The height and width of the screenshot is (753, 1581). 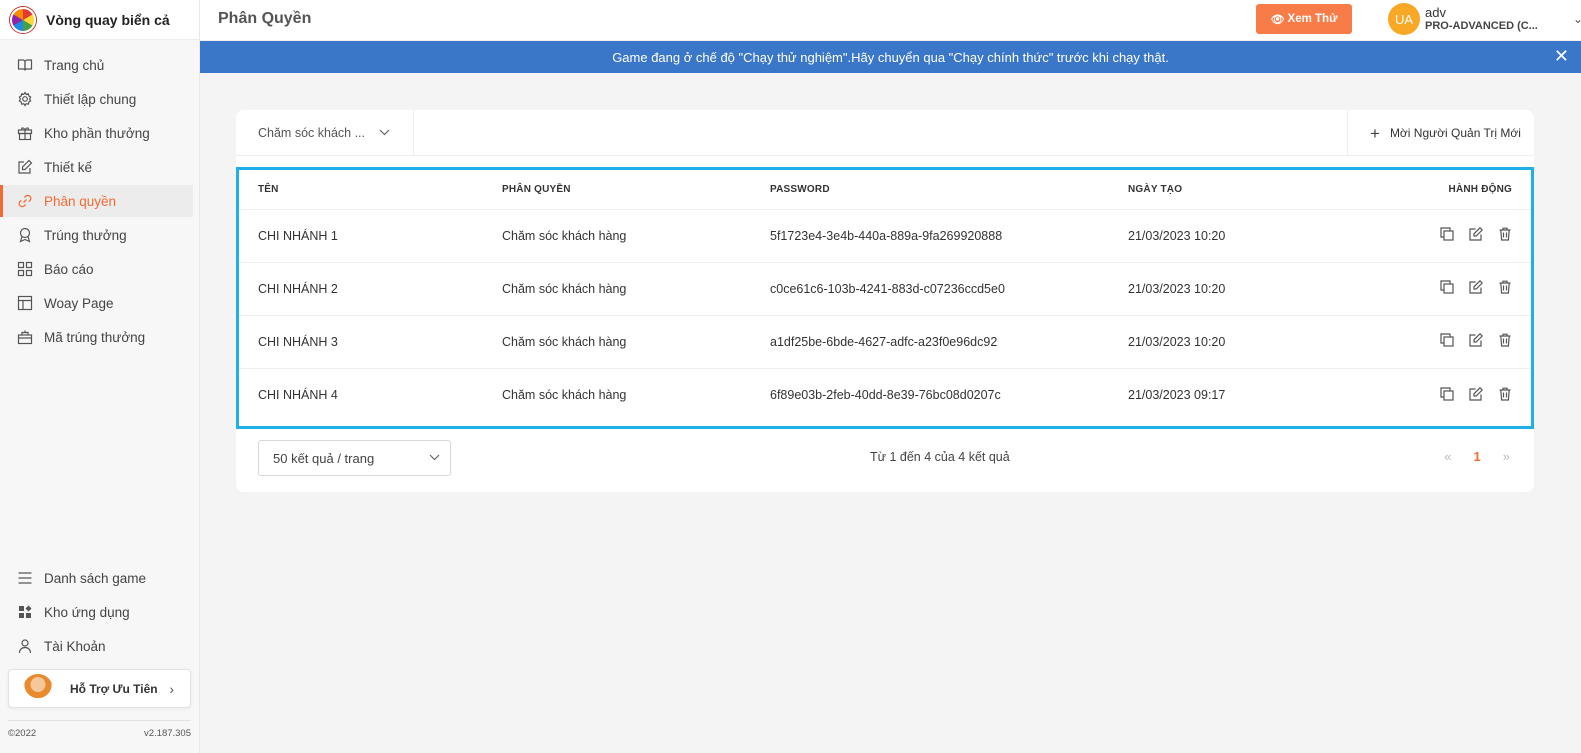 I want to click on column-header-password: PASSWORD, so click(x=949, y=190).